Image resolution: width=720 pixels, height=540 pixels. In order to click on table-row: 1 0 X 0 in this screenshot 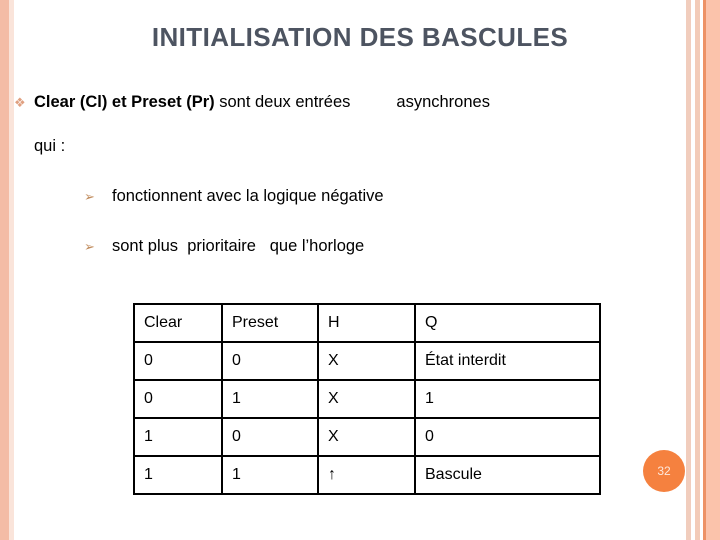, I will do `click(367, 437)`.